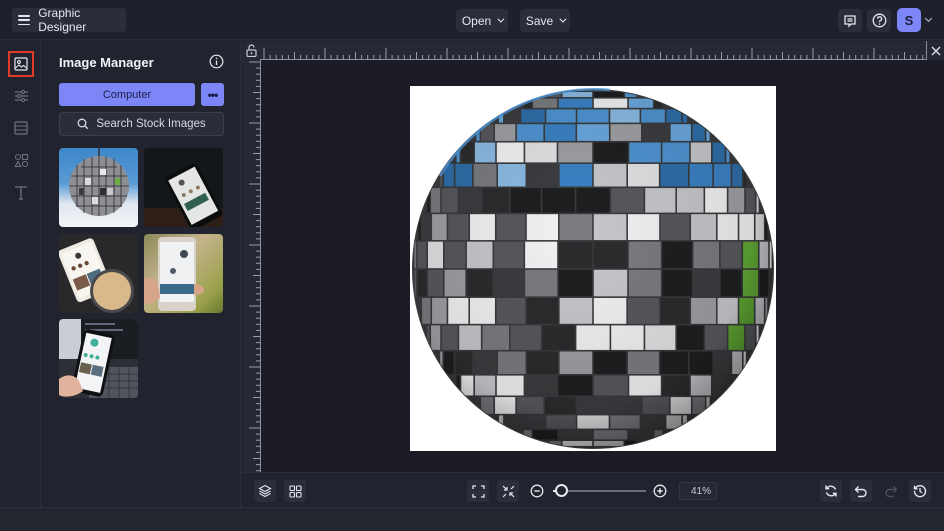 The image size is (944, 531). I want to click on layout-icon, so click(21, 128).